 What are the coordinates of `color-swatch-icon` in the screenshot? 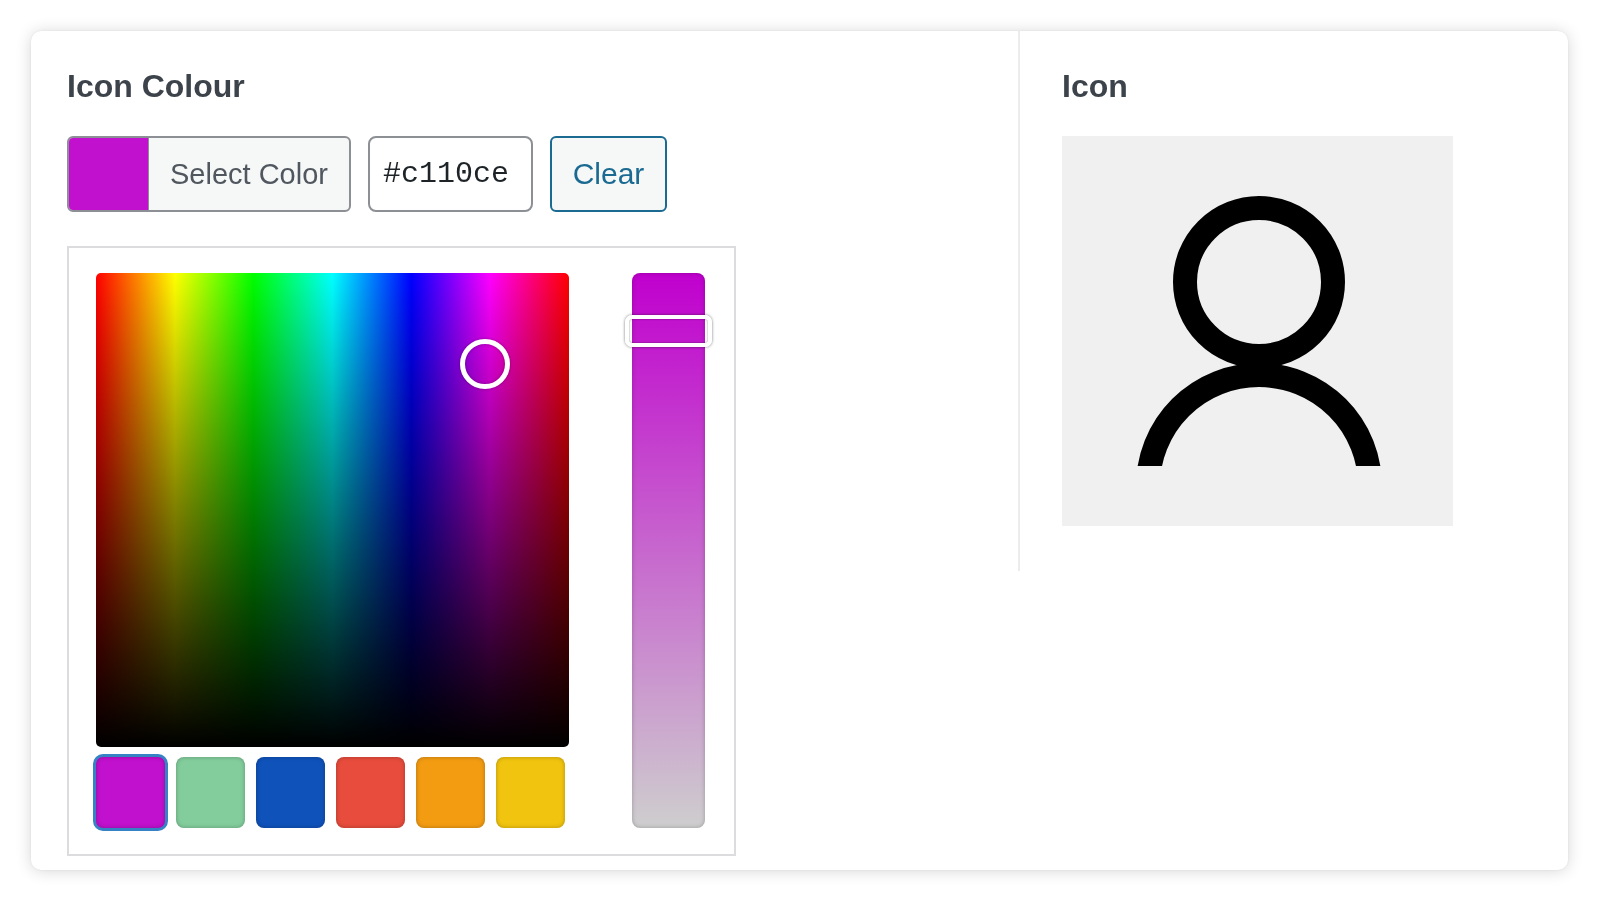 It's located at (109, 174).